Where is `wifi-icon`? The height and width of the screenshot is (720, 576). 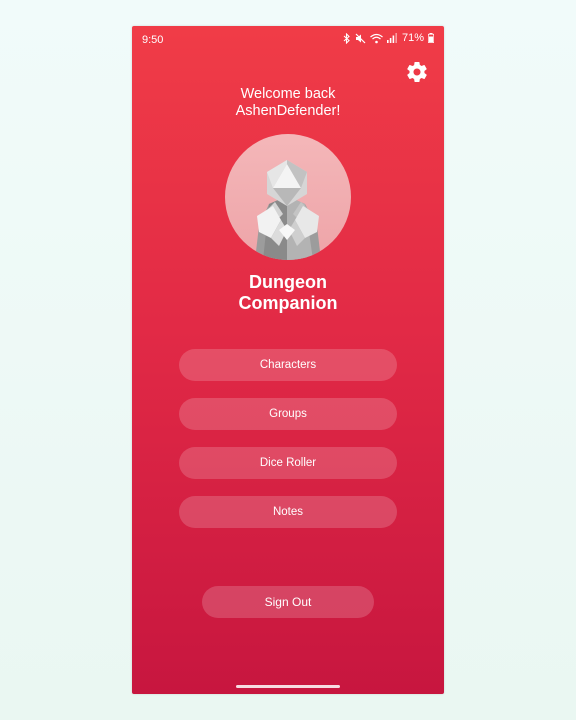
wifi-icon is located at coordinates (376, 38).